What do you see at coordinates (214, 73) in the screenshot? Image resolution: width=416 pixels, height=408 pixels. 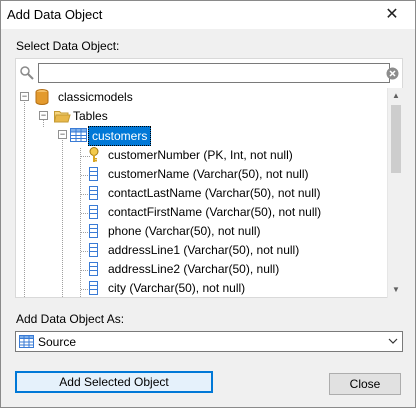 I see `search-input` at bounding box center [214, 73].